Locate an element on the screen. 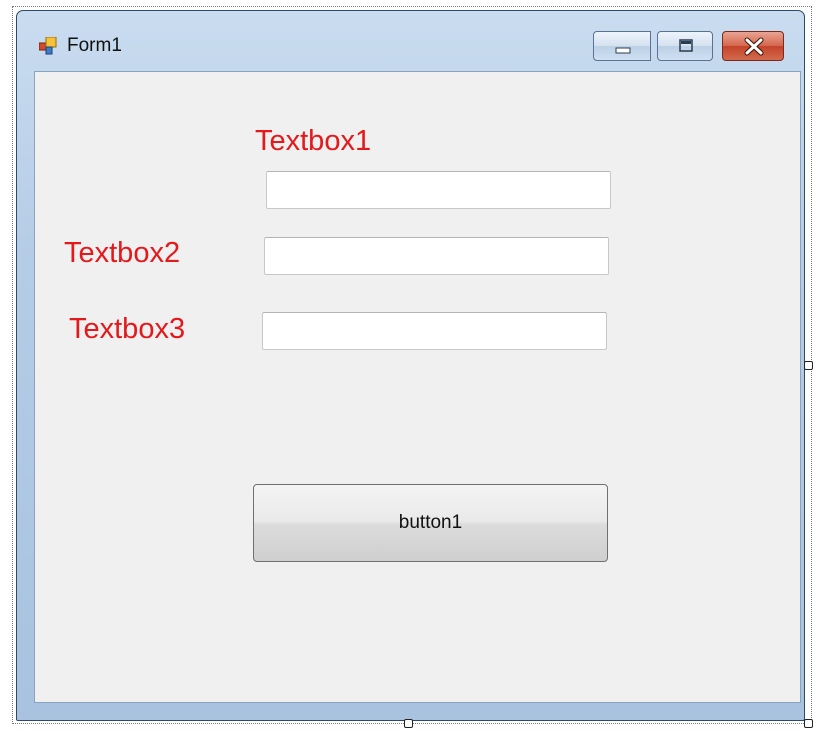  resize-handle-bottom is located at coordinates (408, 723).